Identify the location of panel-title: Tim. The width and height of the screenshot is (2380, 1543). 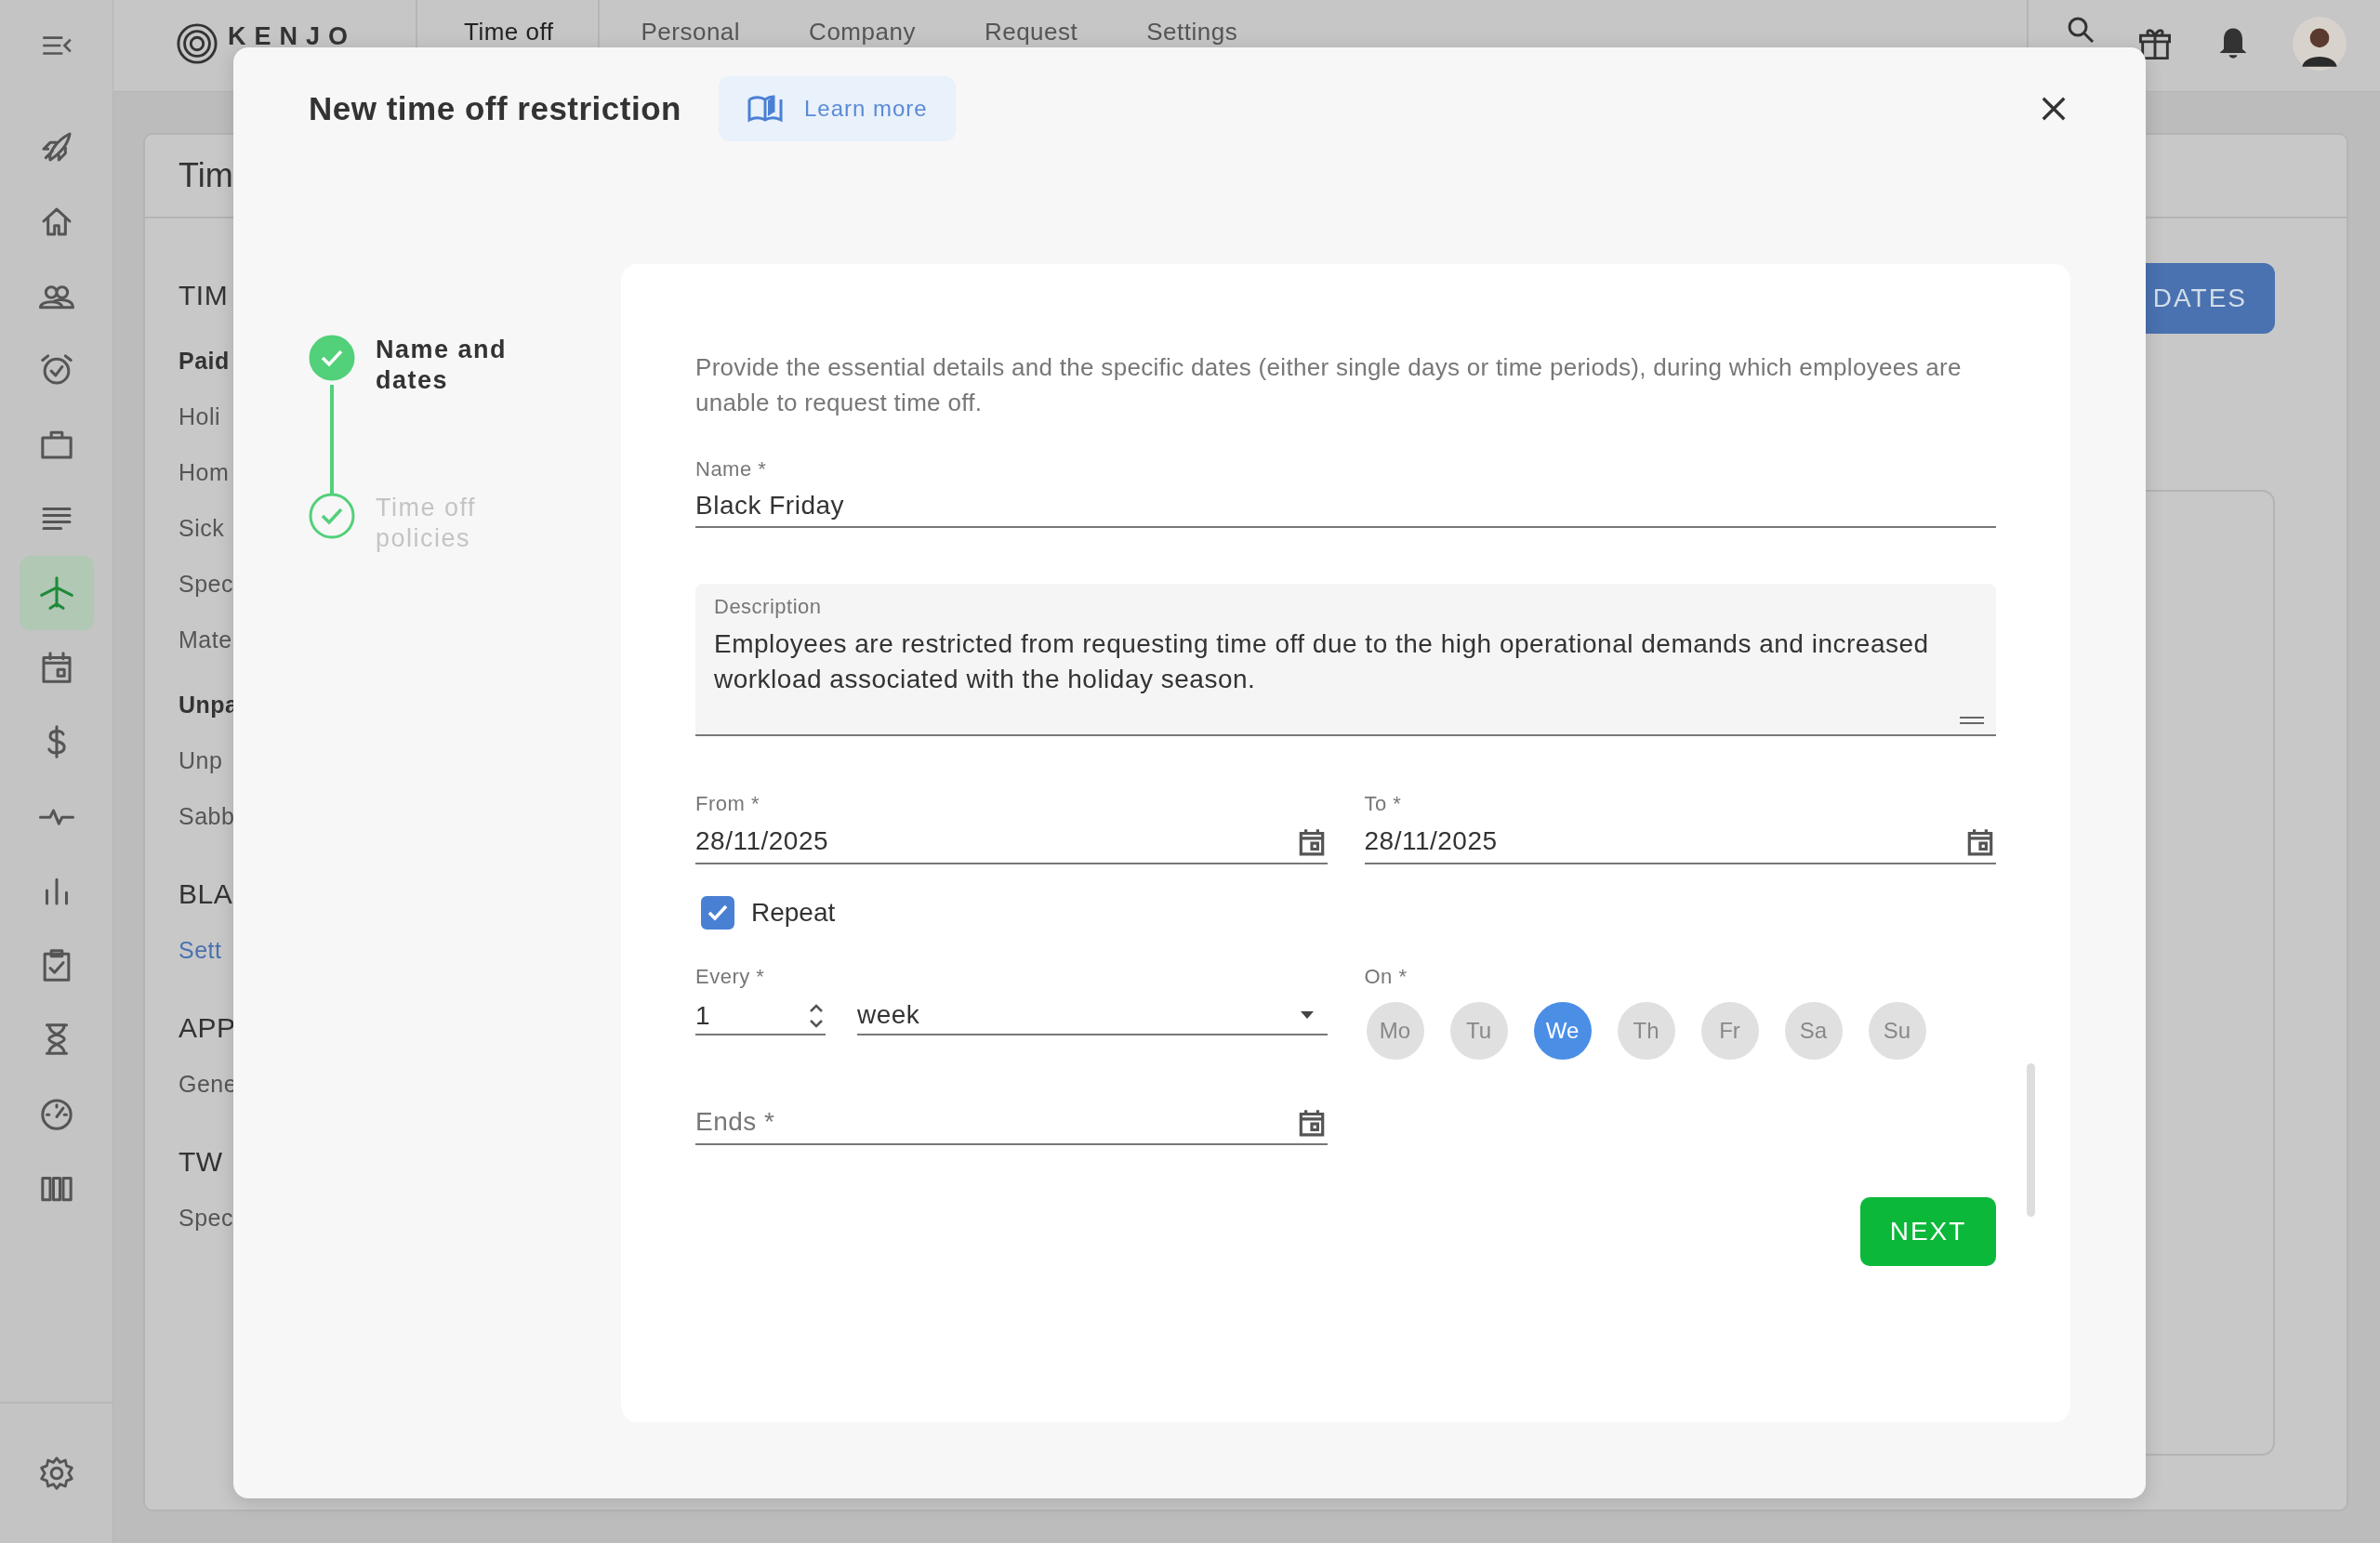
(205, 175).